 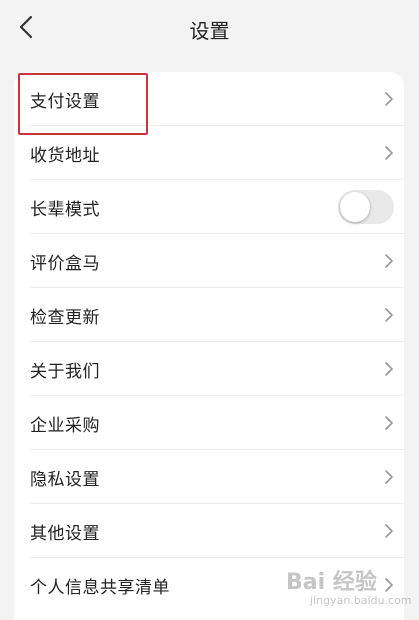 What do you see at coordinates (65, 533) in the screenshot?
I see `menu-item-label: 其他设置` at bounding box center [65, 533].